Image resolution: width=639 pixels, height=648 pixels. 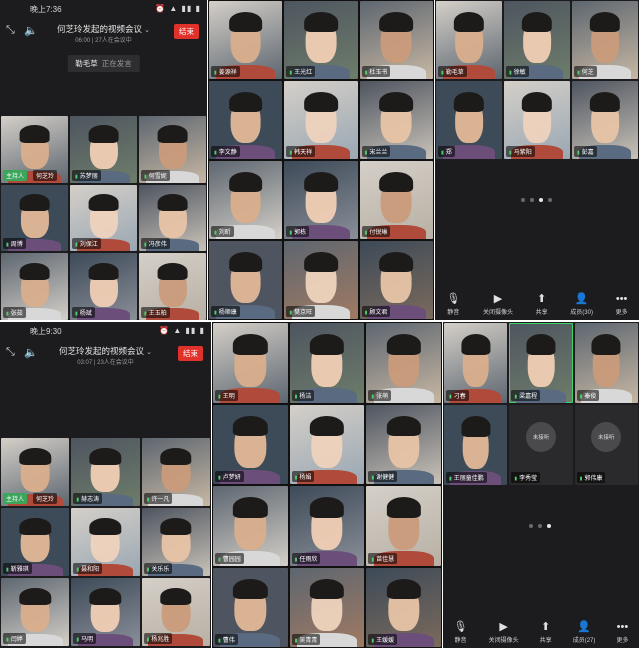 I want to click on video-tile: ▮ 任雨欣, so click(x=327, y=526).